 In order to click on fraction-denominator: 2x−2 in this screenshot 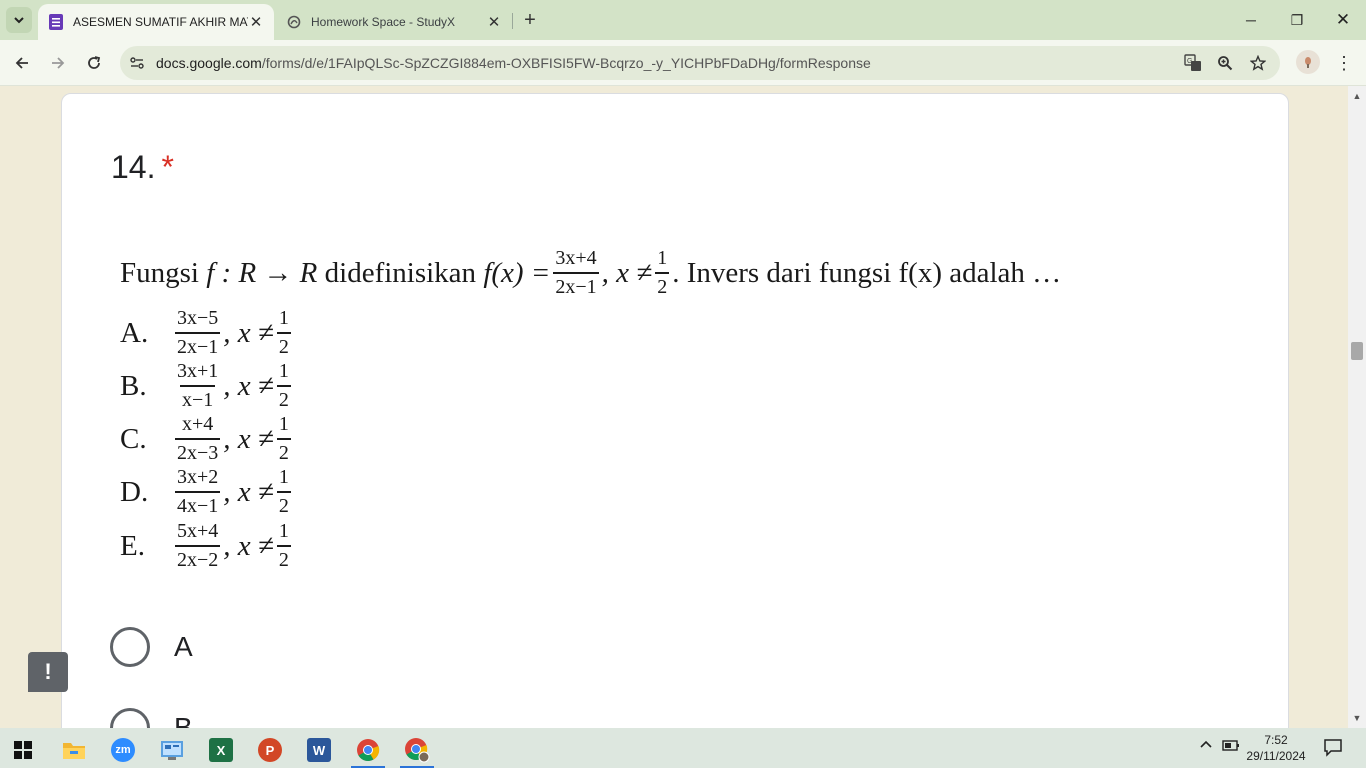, I will do `click(198, 558)`.